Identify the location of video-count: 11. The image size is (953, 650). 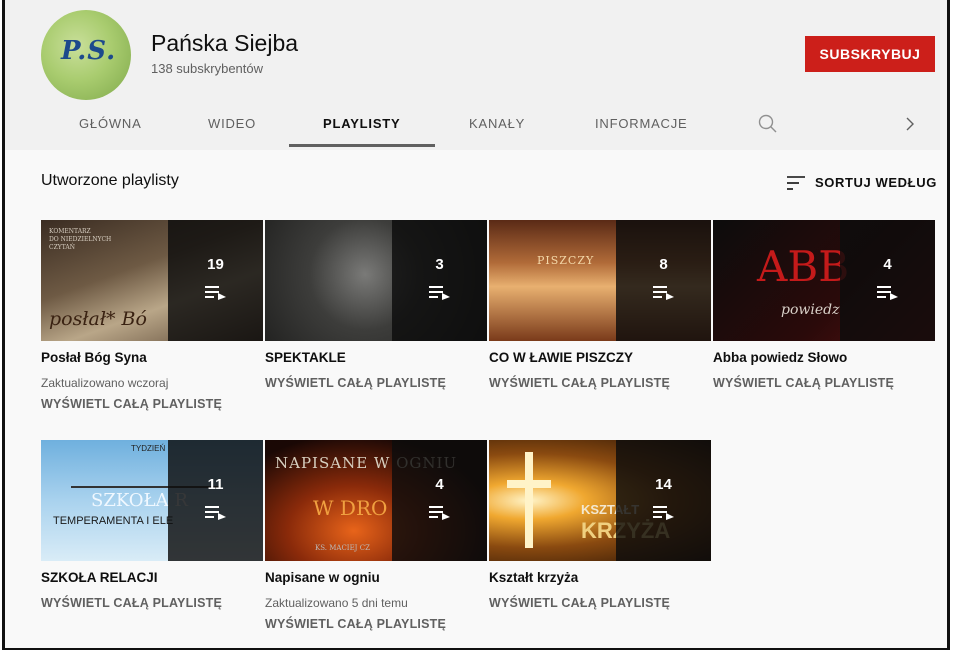
(215, 484).